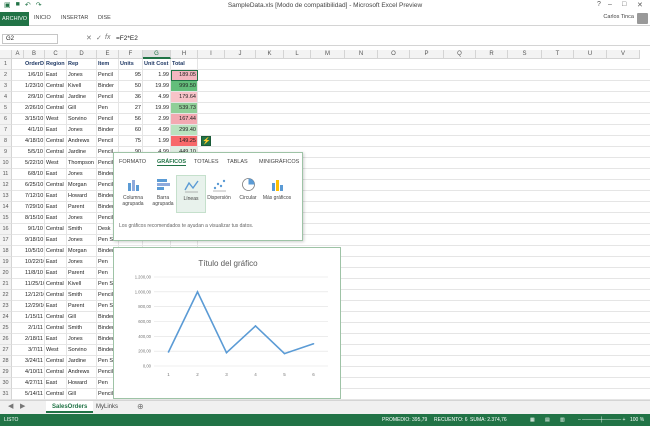 The image size is (650, 426). I want to click on row-header: 4, so click(6, 97).